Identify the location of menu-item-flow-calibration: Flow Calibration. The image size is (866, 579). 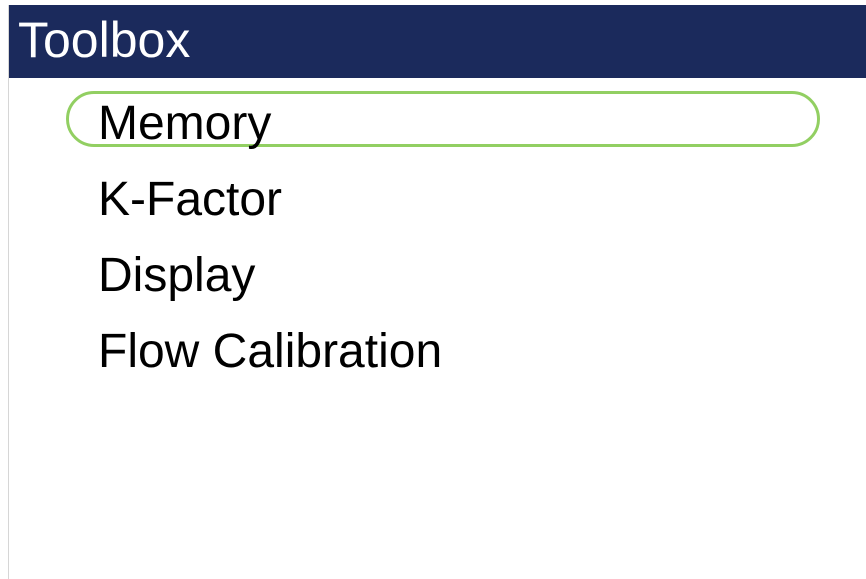
(448, 352).